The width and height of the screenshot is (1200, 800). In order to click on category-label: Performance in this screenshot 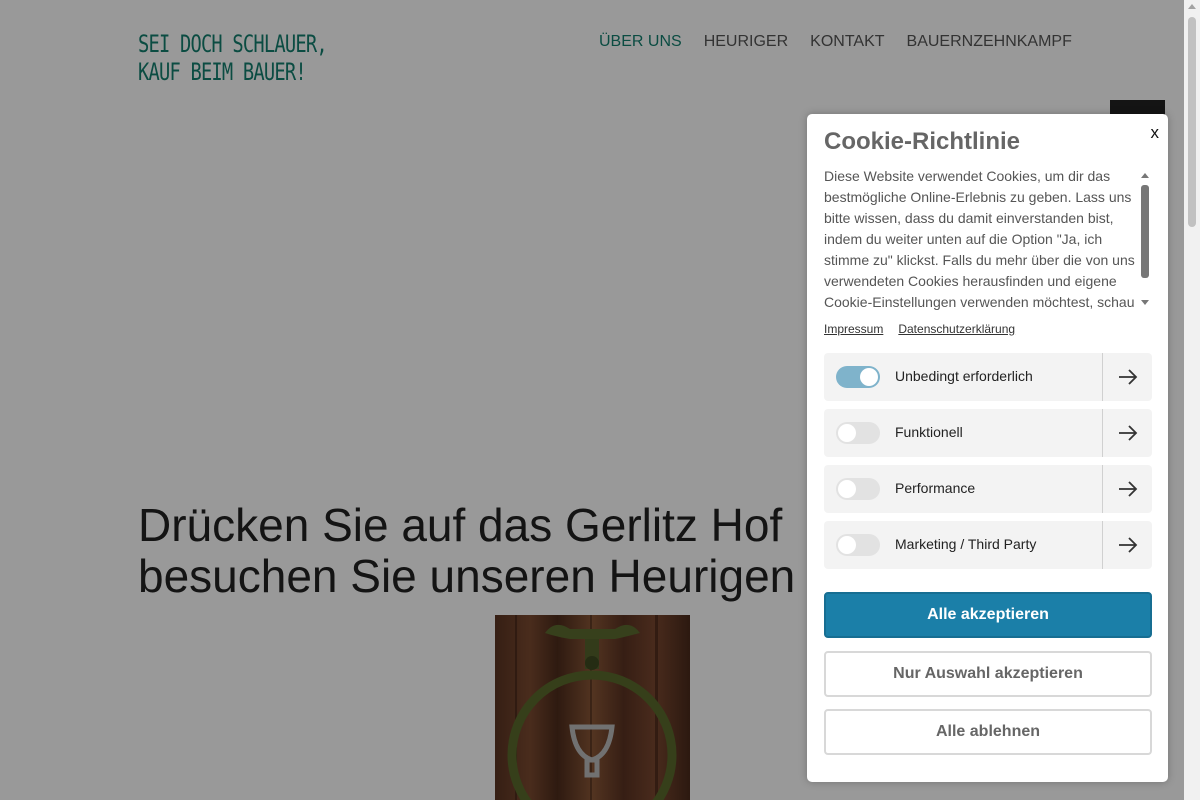, I will do `click(935, 488)`.